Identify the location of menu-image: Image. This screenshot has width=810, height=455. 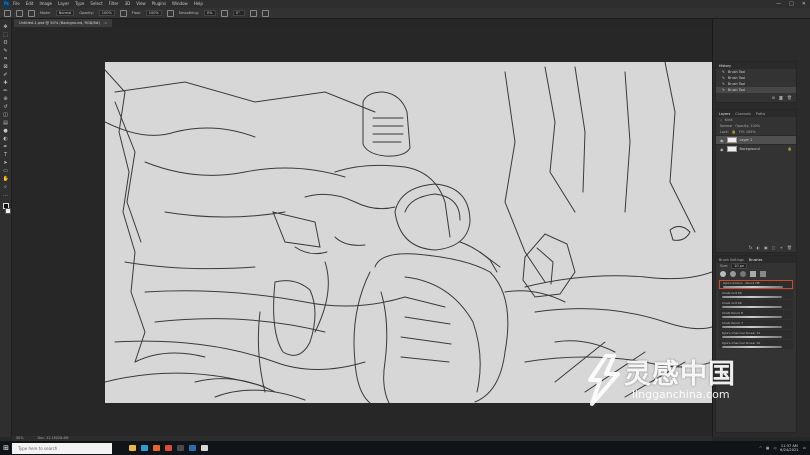
(45, 4).